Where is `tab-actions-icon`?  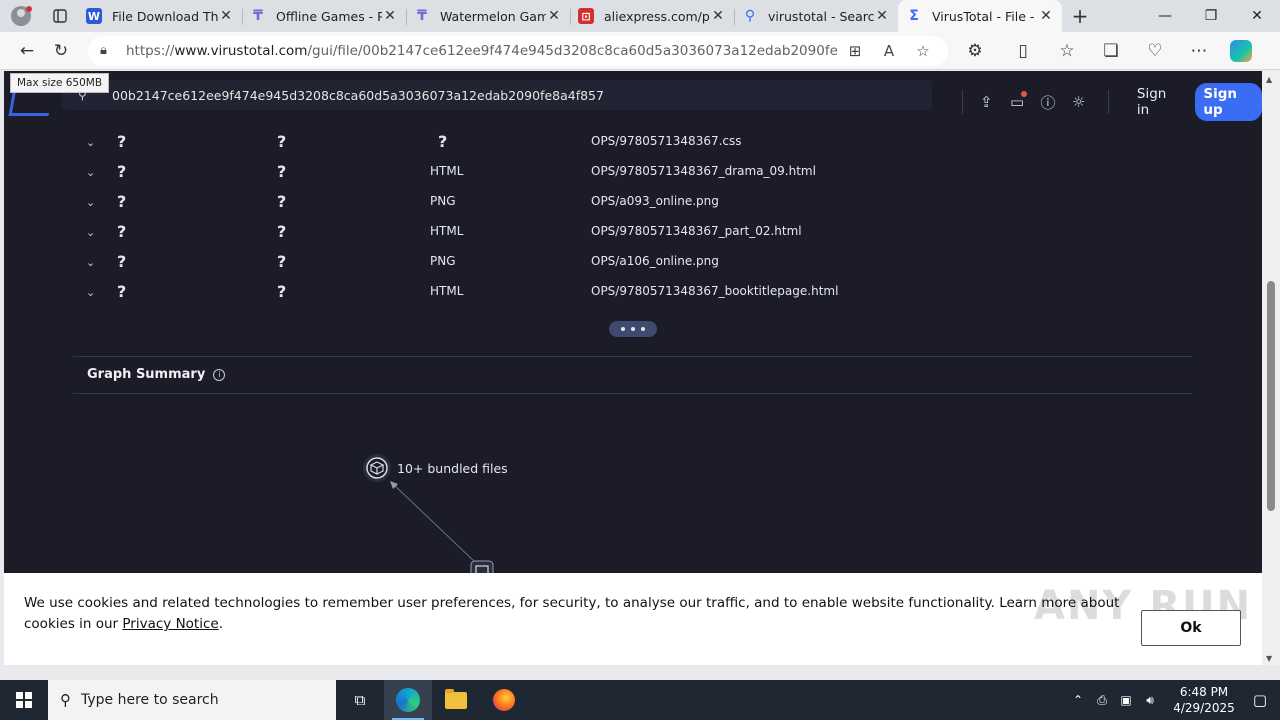 tab-actions-icon is located at coordinates (60, 16).